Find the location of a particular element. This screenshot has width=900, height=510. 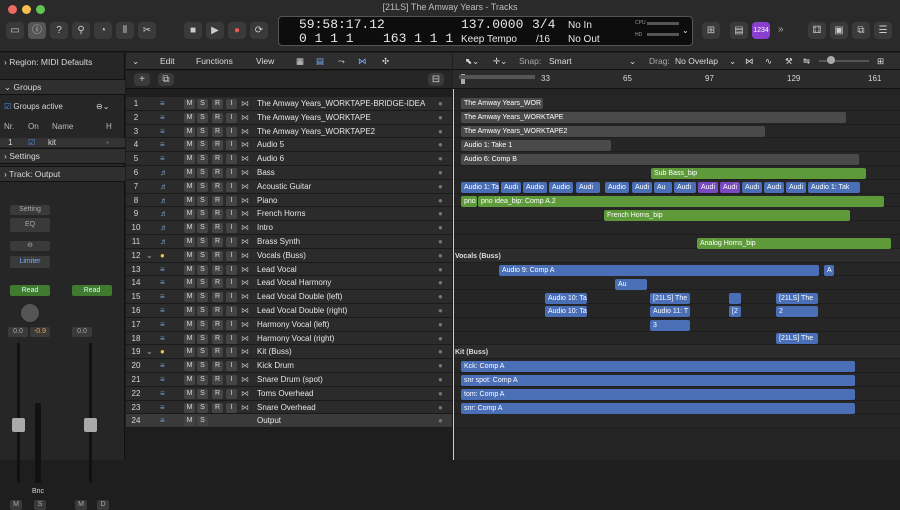

drag-select: No Overlap is located at coordinates (696, 61).